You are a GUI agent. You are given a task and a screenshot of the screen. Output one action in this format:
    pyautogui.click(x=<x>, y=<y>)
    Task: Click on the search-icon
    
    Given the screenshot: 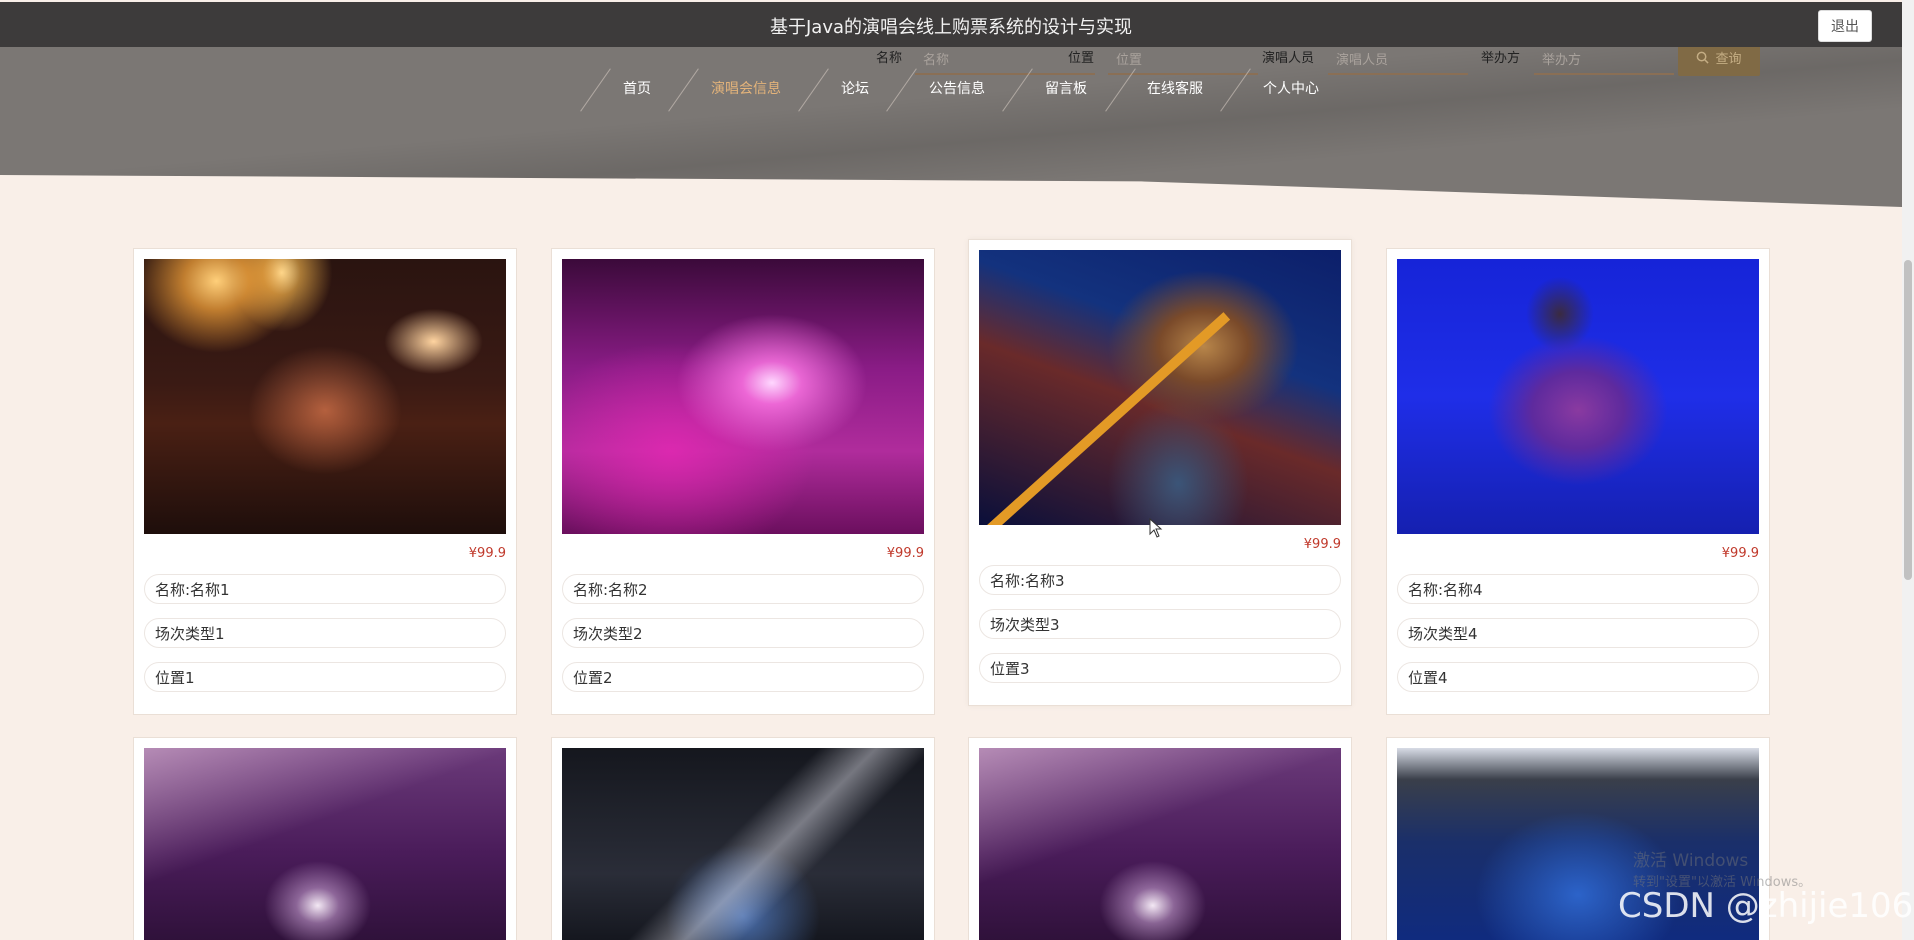 What is the action you would take?
    pyautogui.click(x=1703, y=57)
    